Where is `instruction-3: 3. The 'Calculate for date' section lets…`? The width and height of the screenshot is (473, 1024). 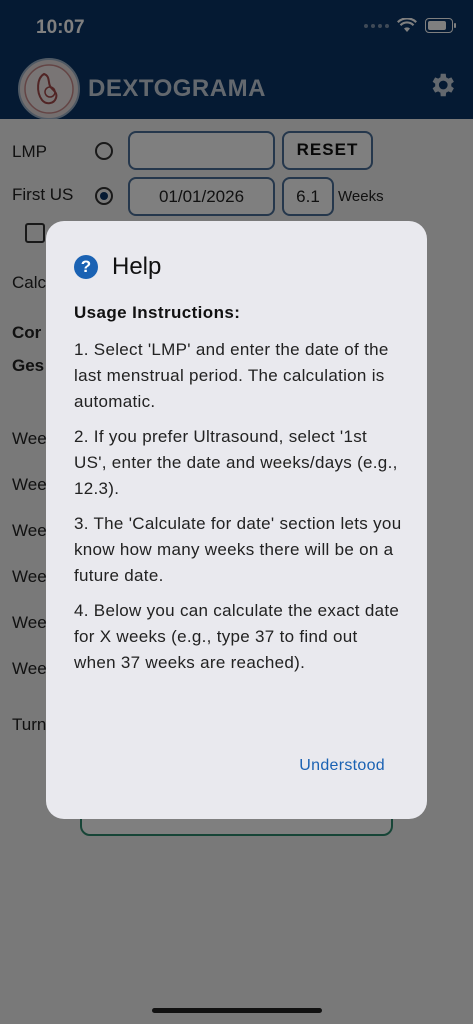 instruction-3: 3. The 'Calculate for date' section lets… is located at coordinates (238, 549).